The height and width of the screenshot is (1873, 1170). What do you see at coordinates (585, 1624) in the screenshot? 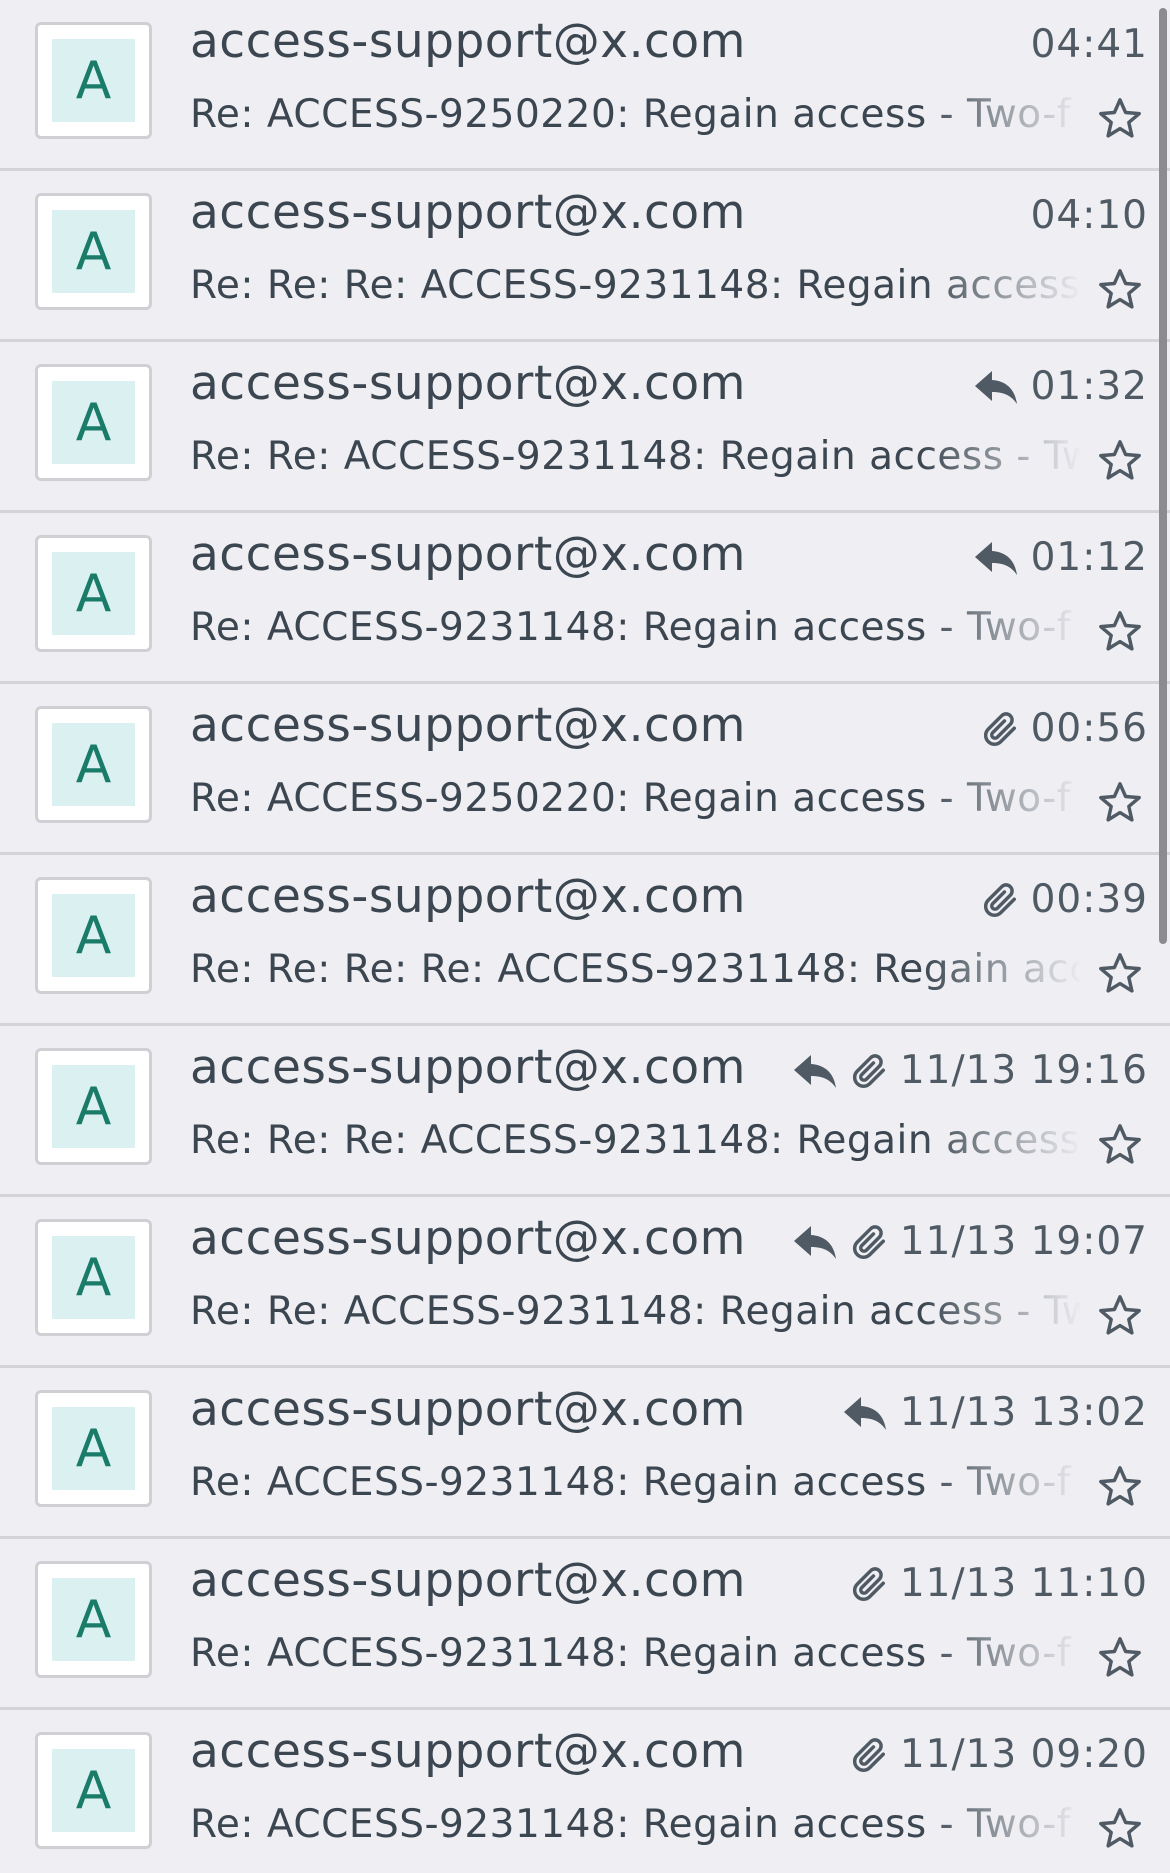
I see `message-row: A access-support@x.com 11/13 11:10 Re` at bounding box center [585, 1624].